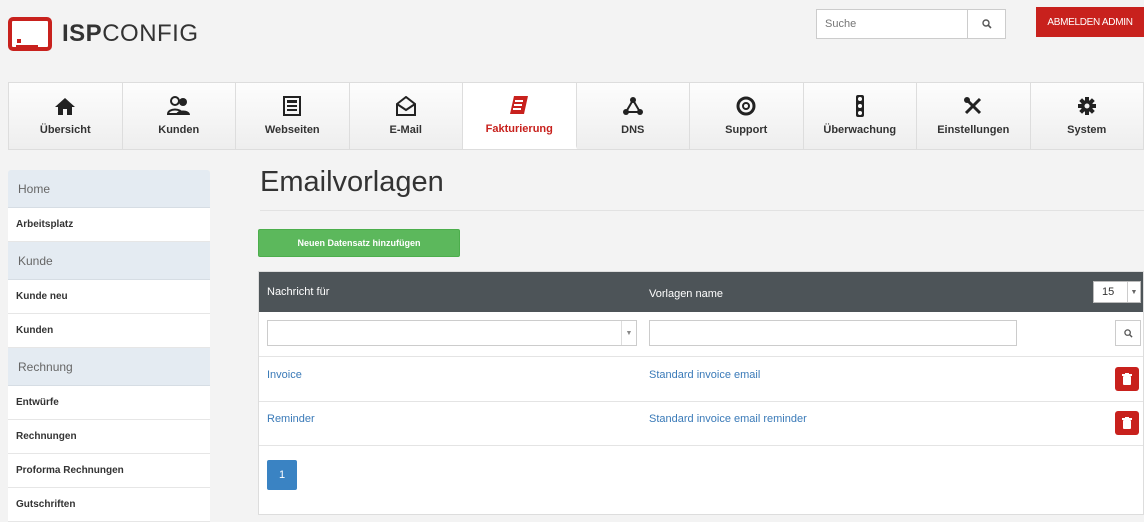  I want to click on column-header-template-name: Vorlagen name, so click(686, 294).